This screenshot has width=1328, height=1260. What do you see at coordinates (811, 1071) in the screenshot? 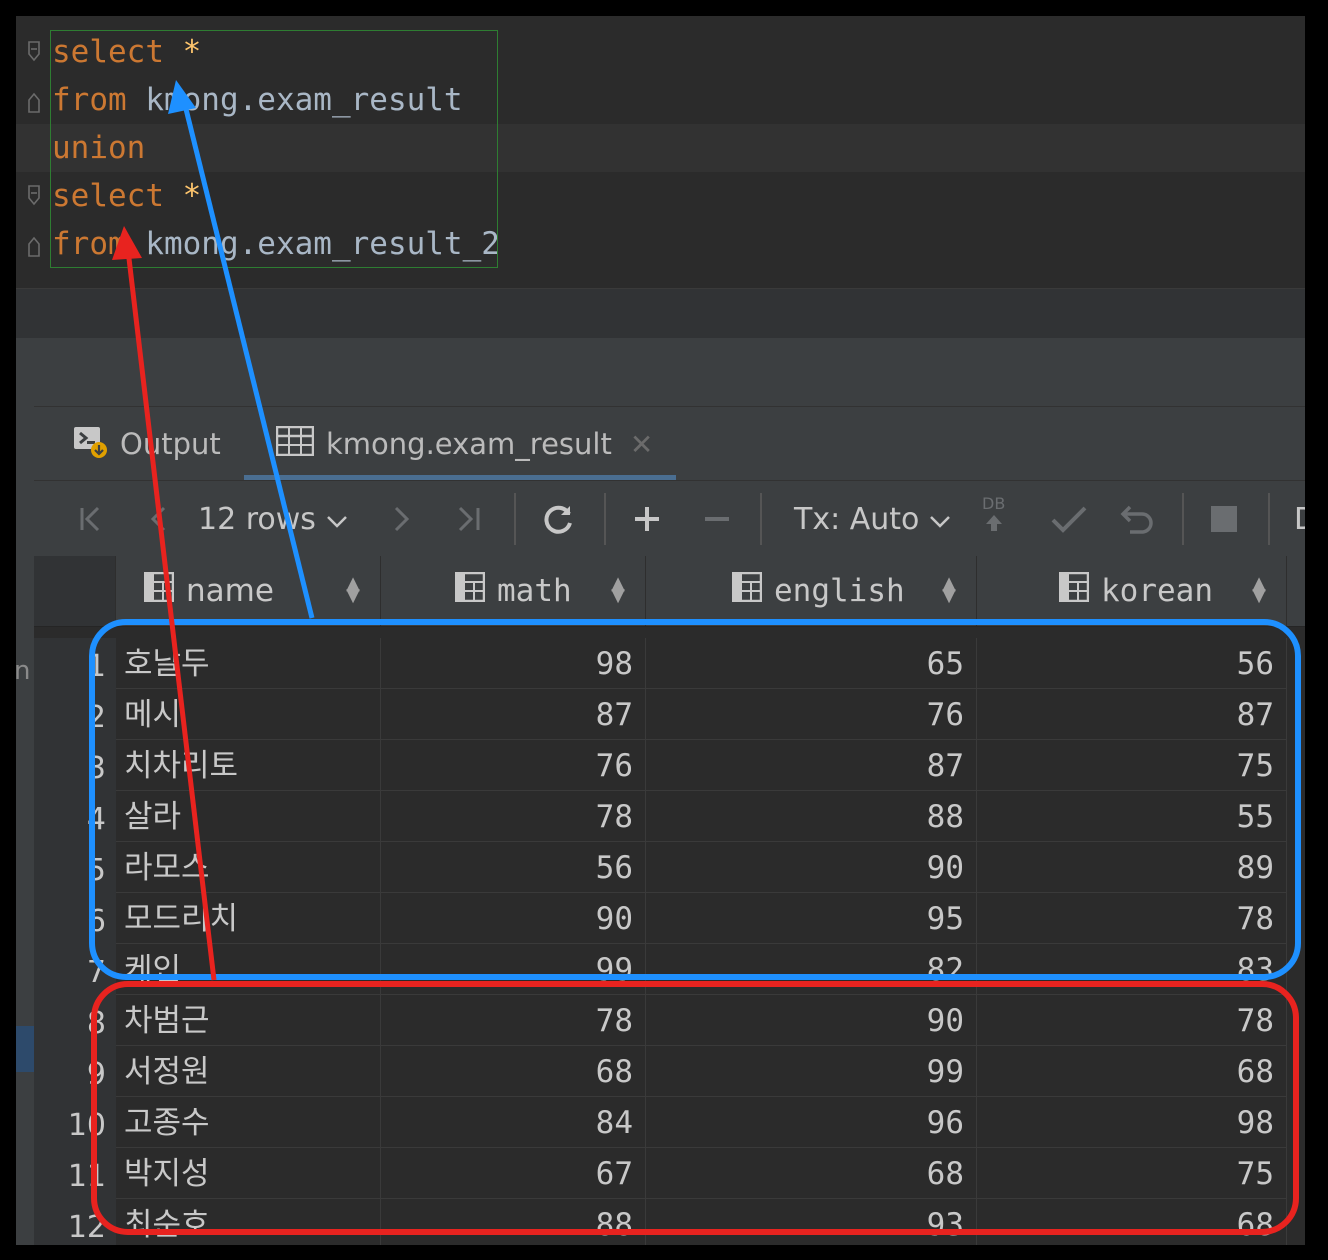
I see `cell-english: 99` at bounding box center [811, 1071].